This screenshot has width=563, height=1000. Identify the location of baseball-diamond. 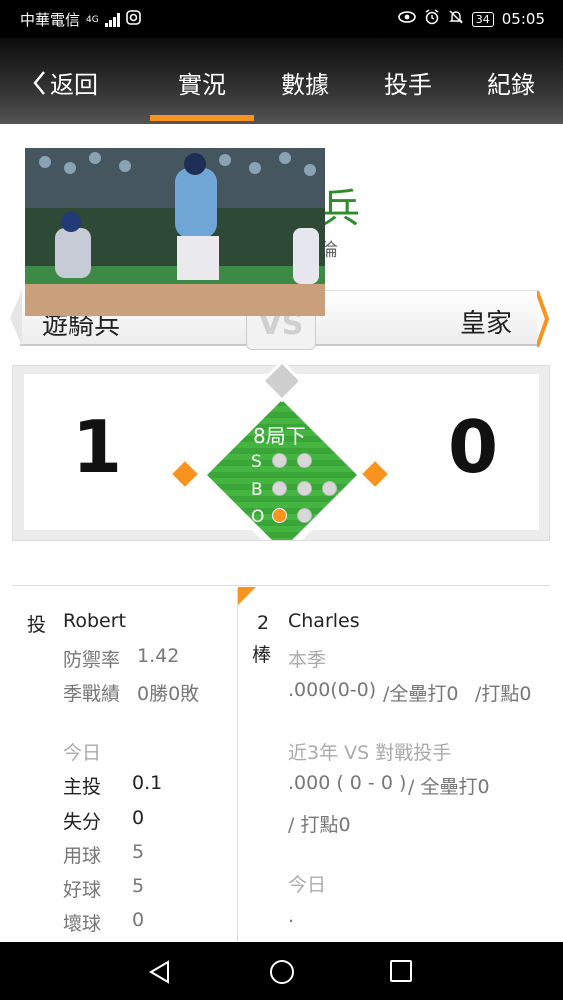
(282, 474).